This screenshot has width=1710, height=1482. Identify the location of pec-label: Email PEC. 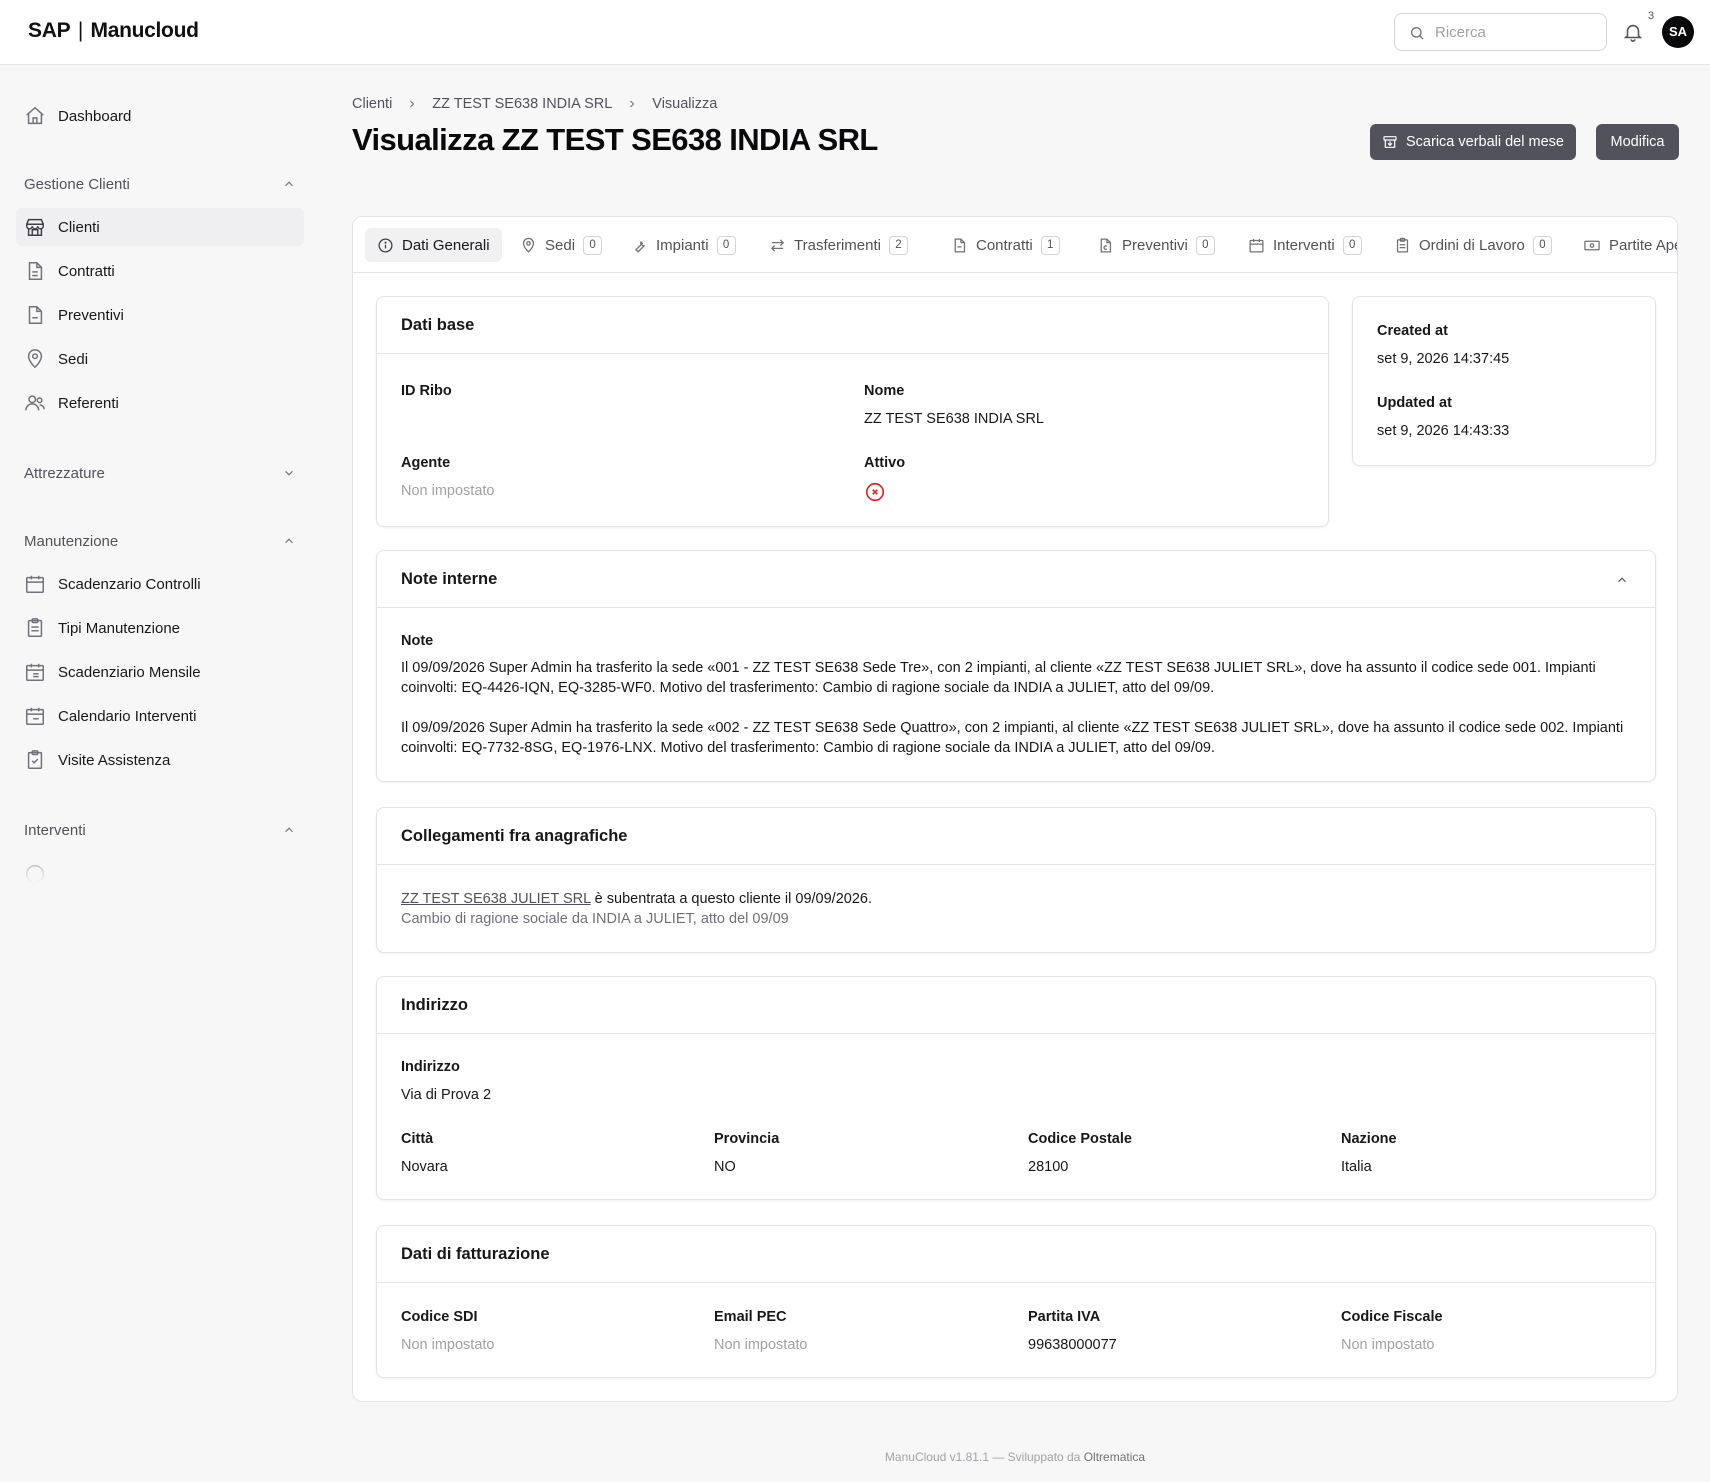
(750, 1317).